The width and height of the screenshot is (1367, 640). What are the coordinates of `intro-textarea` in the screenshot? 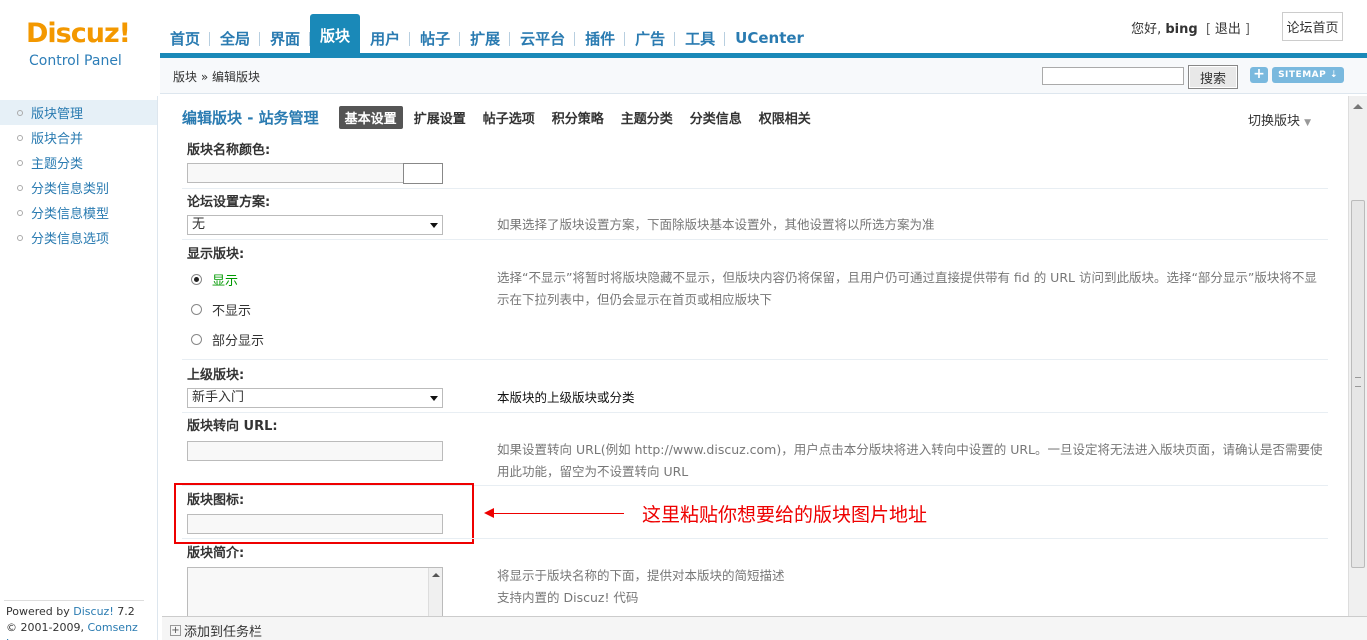 It's located at (315, 591).